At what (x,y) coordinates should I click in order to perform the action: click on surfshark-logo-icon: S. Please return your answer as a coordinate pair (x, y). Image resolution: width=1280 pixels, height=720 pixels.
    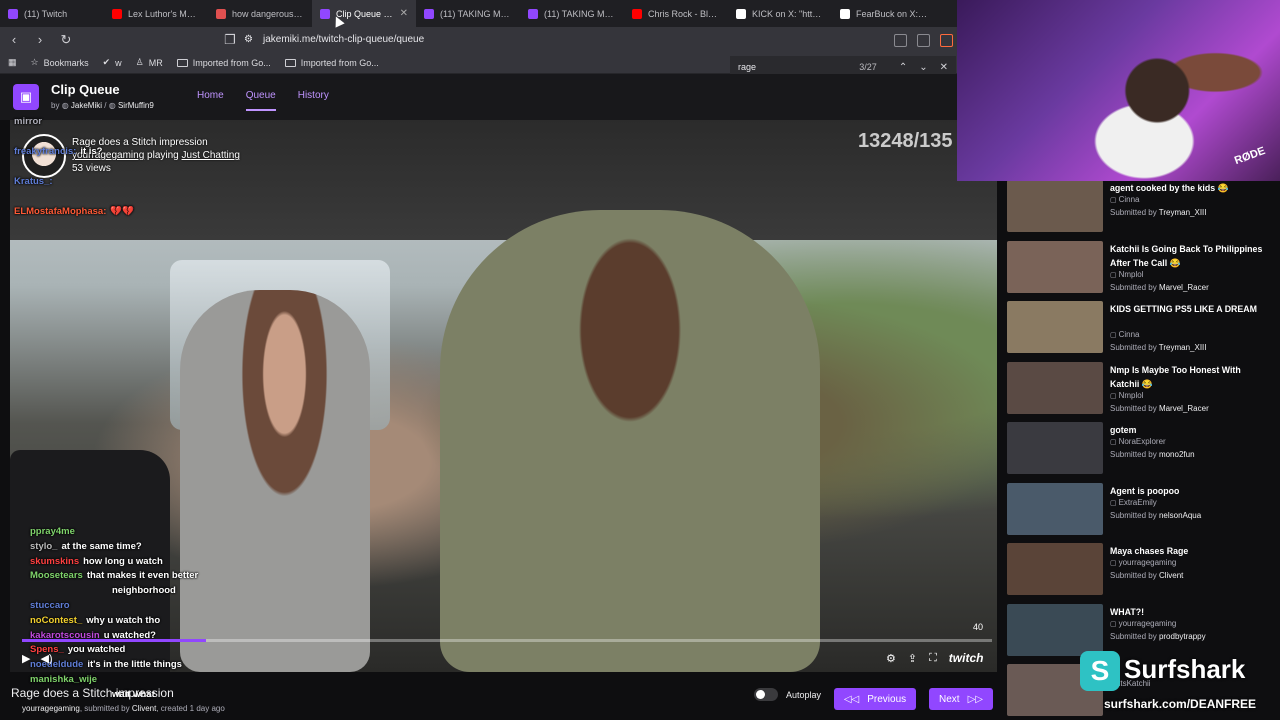
    Looking at the image, I should click on (1100, 671).